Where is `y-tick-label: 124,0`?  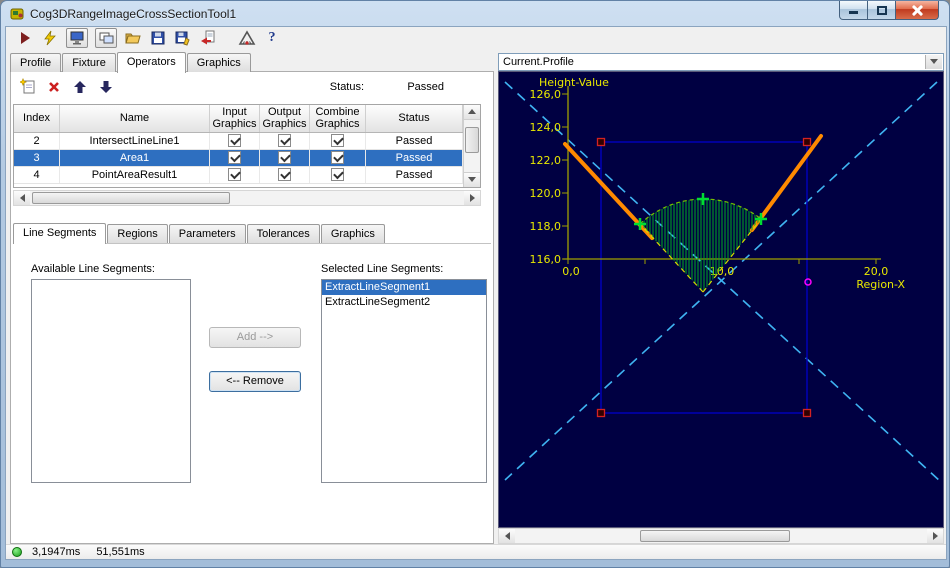
y-tick-label: 124,0 is located at coordinates (546, 127).